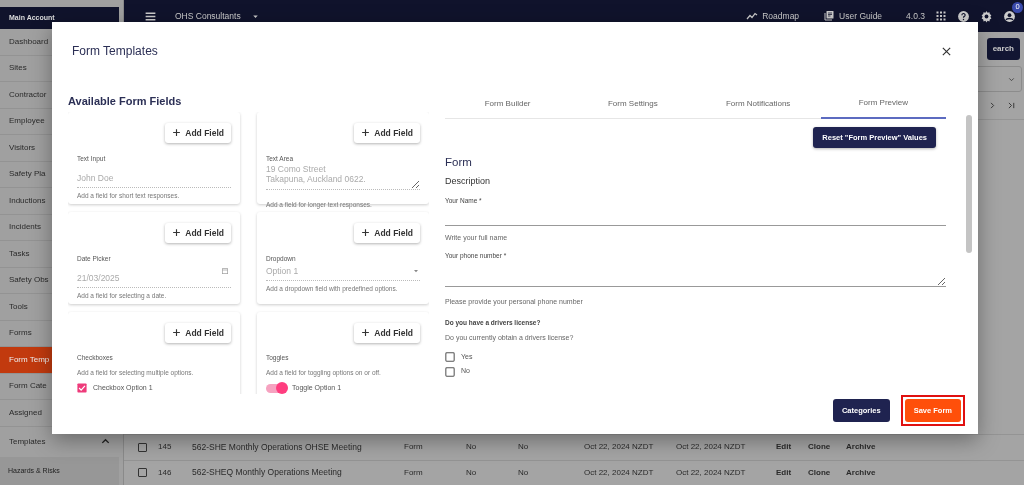  Describe the element at coordinates (208, 16) in the screenshot. I see `account-switcher: OHS Consultants` at that location.